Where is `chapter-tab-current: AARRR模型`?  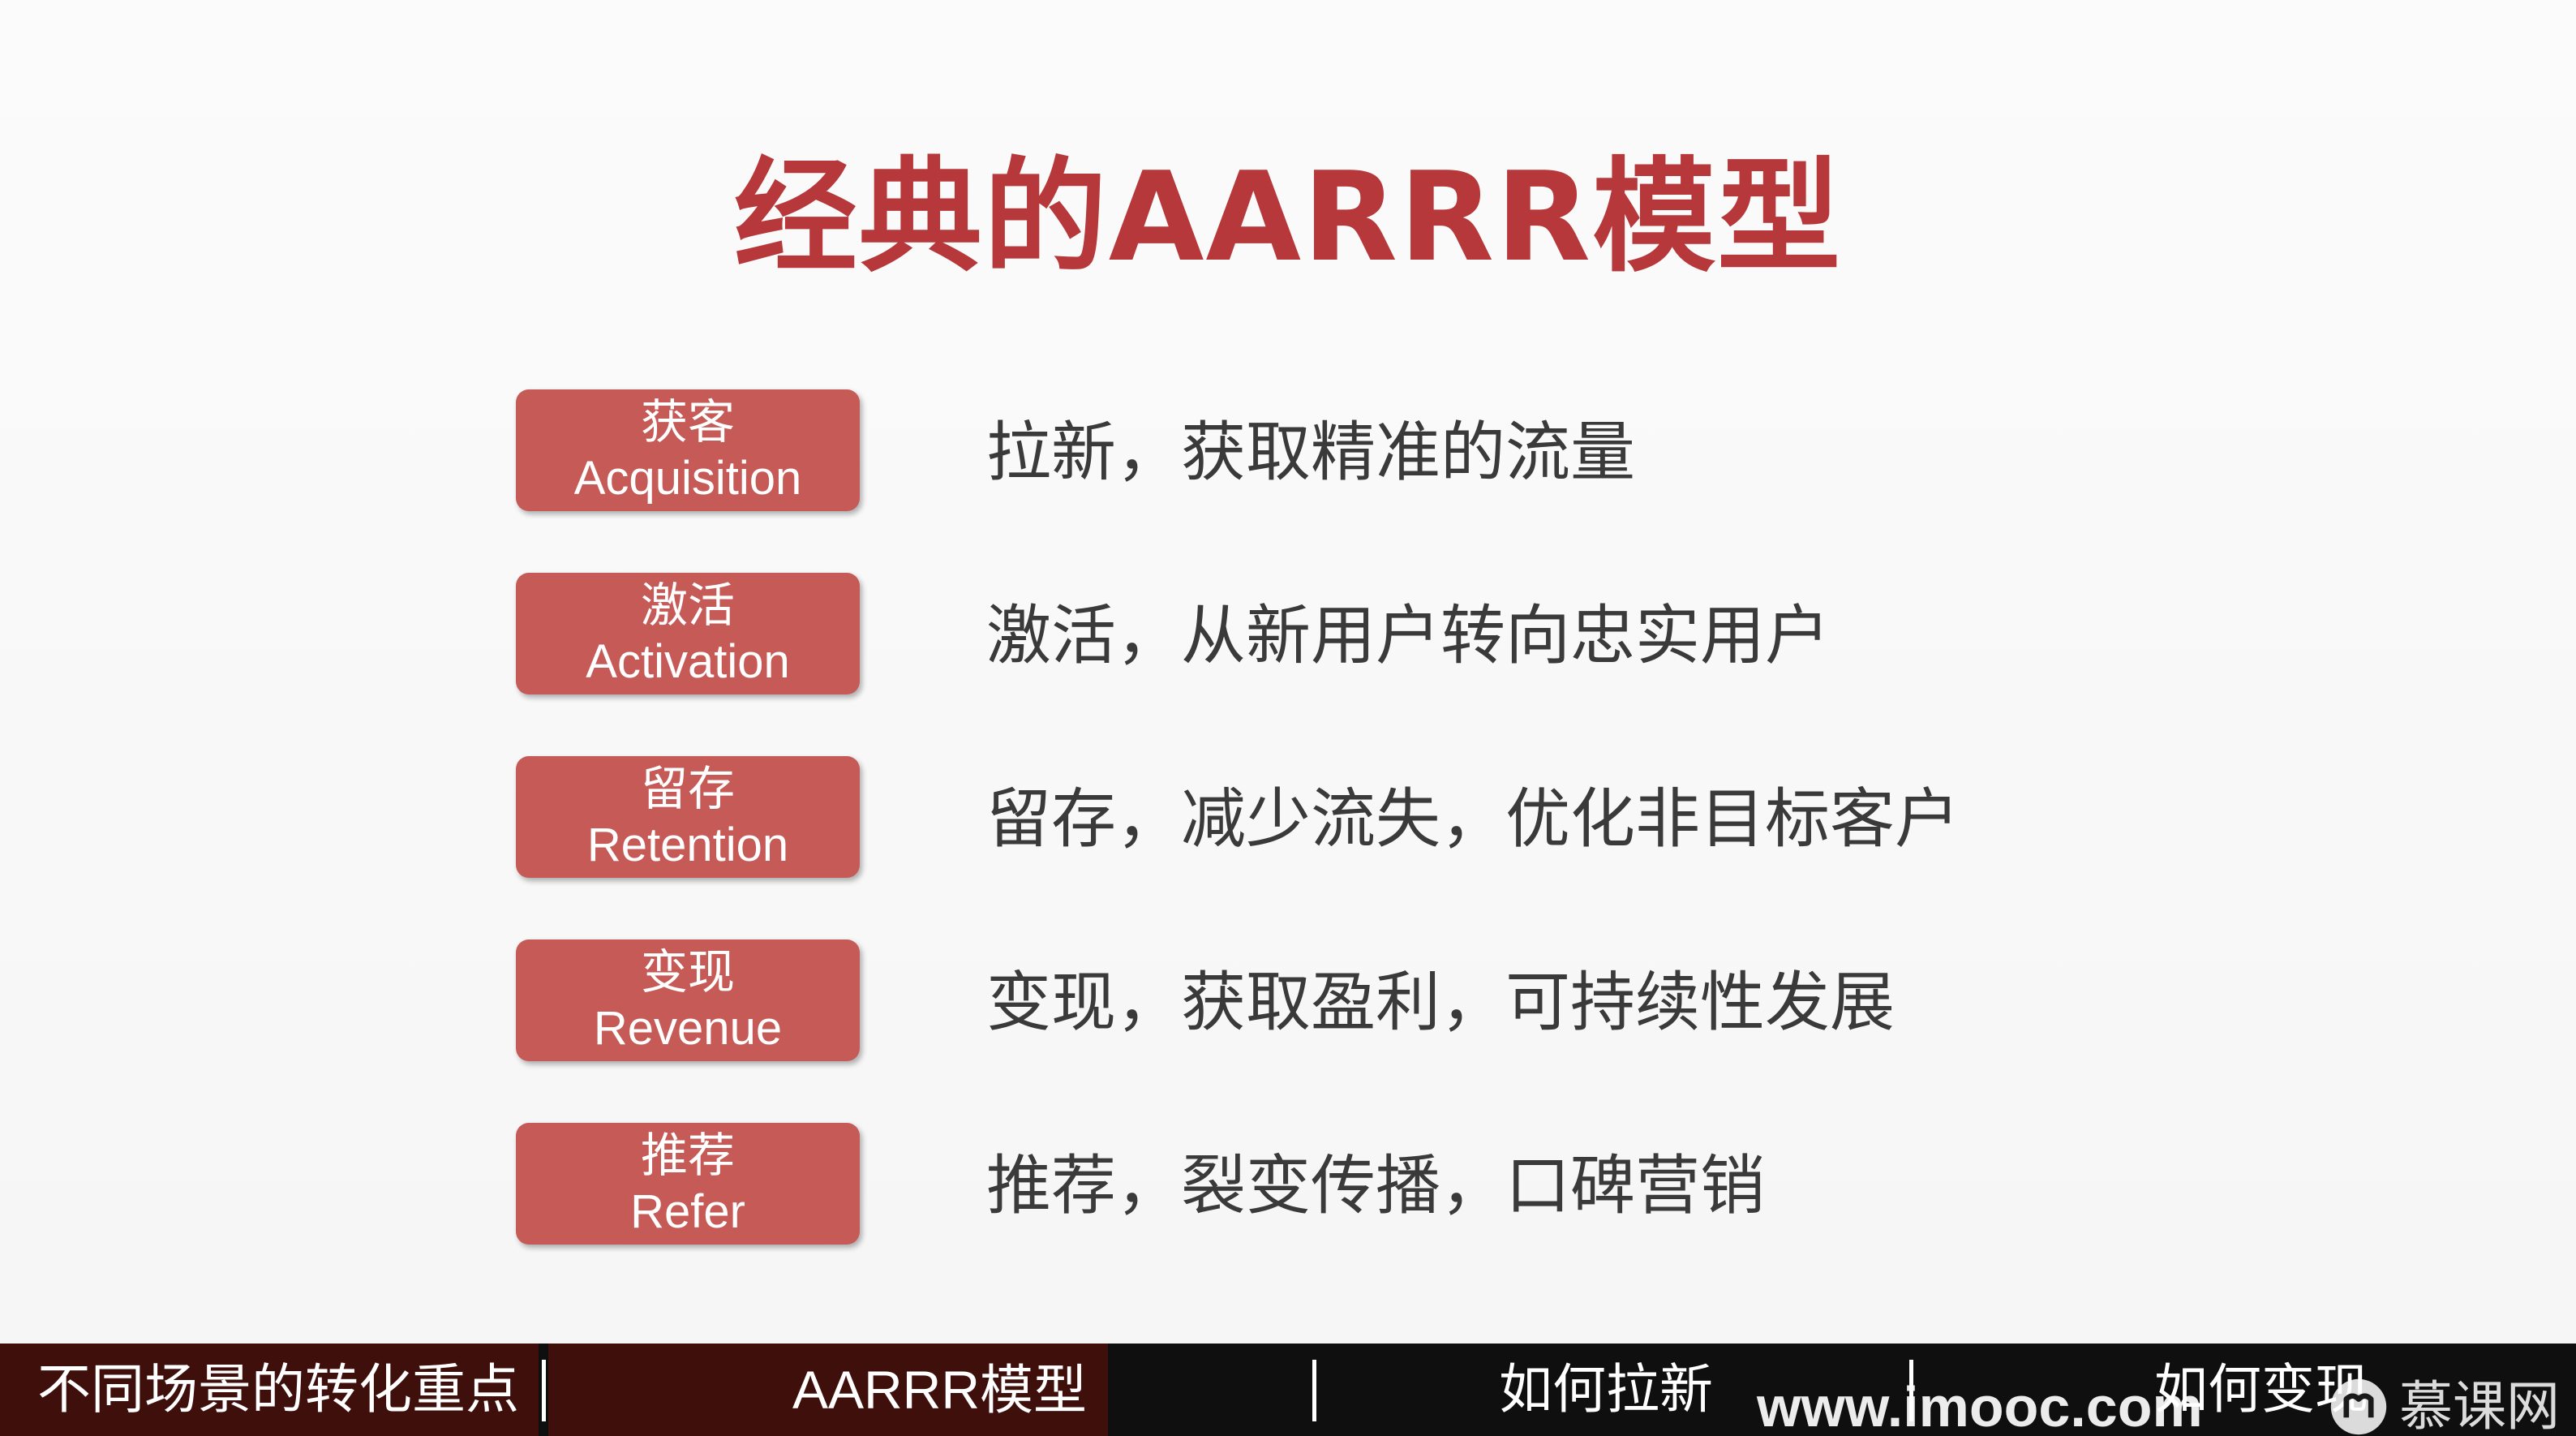 chapter-tab-current: AARRR模型 is located at coordinates (828, 1390).